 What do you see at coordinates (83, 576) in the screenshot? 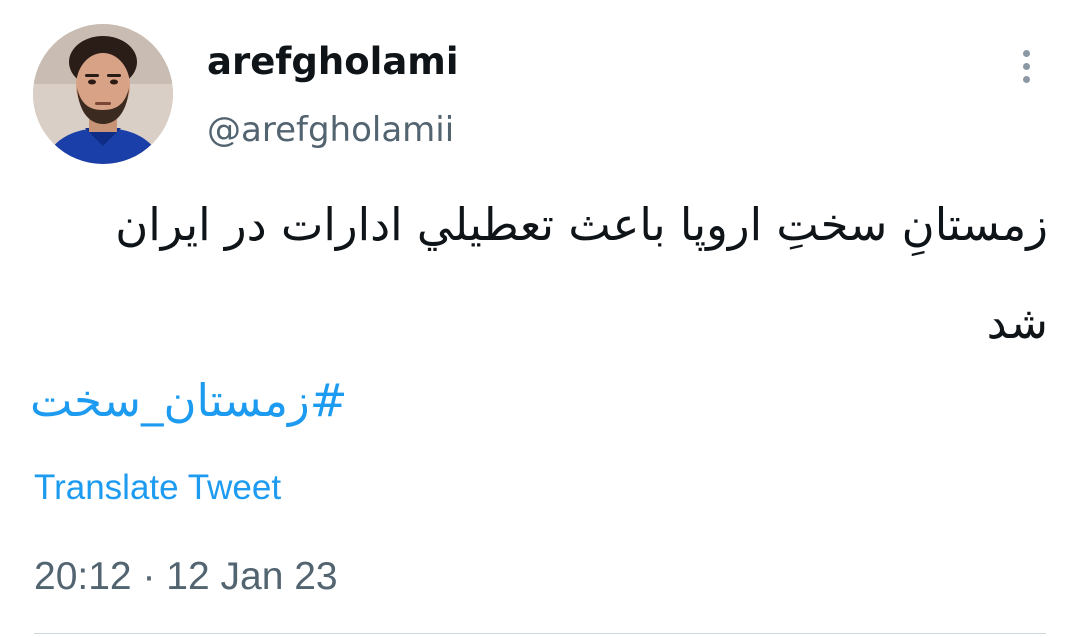
I see `tweet-time: 20:12` at bounding box center [83, 576].